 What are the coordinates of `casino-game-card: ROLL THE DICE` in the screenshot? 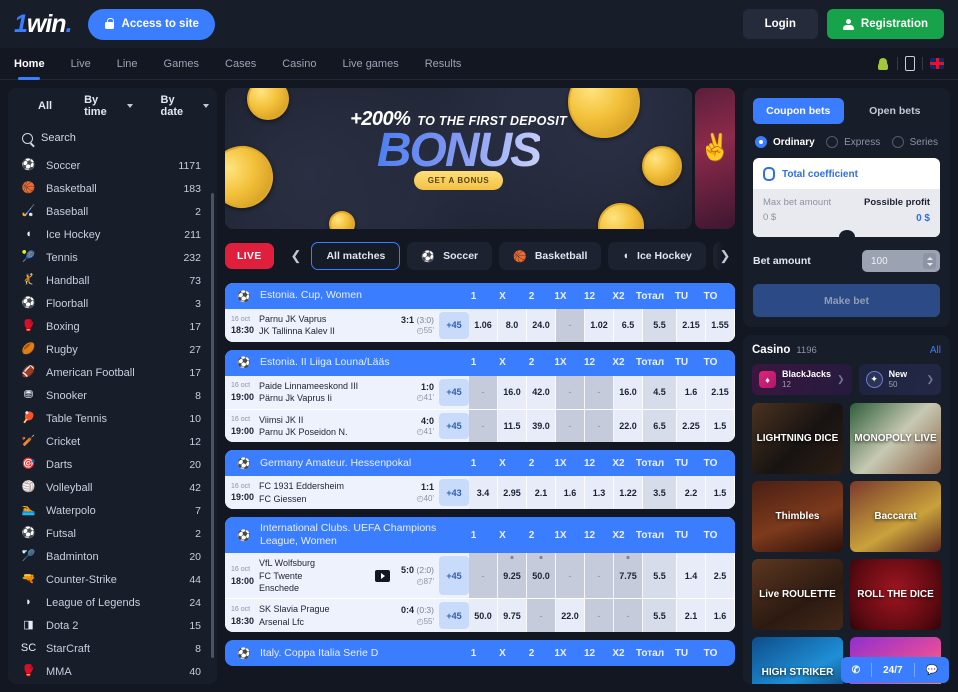 It's located at (895, 595).